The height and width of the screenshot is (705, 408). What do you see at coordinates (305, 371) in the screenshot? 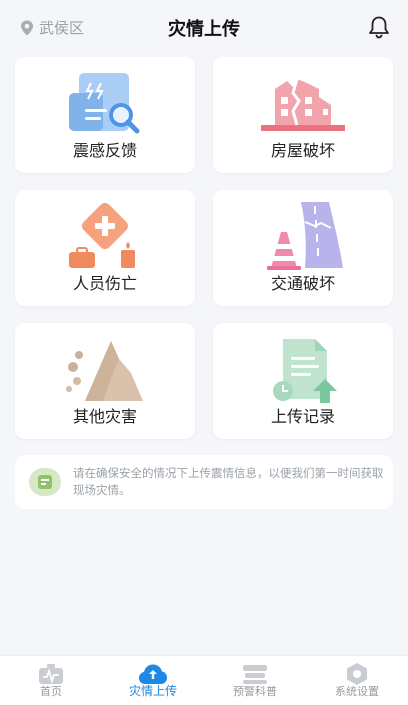
I see `upload-record-icon` at bounding box center [305, 371].